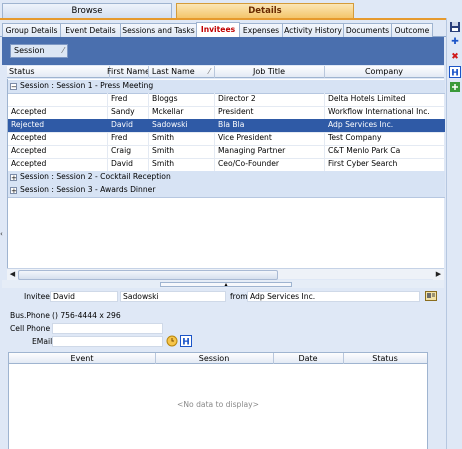 The height and width of the screenshot is (449, 462). What do you see at coordinates (128, 72) in the screenshot?
I see `column-header-first-name: First Name` at bounding box center [128, 72].